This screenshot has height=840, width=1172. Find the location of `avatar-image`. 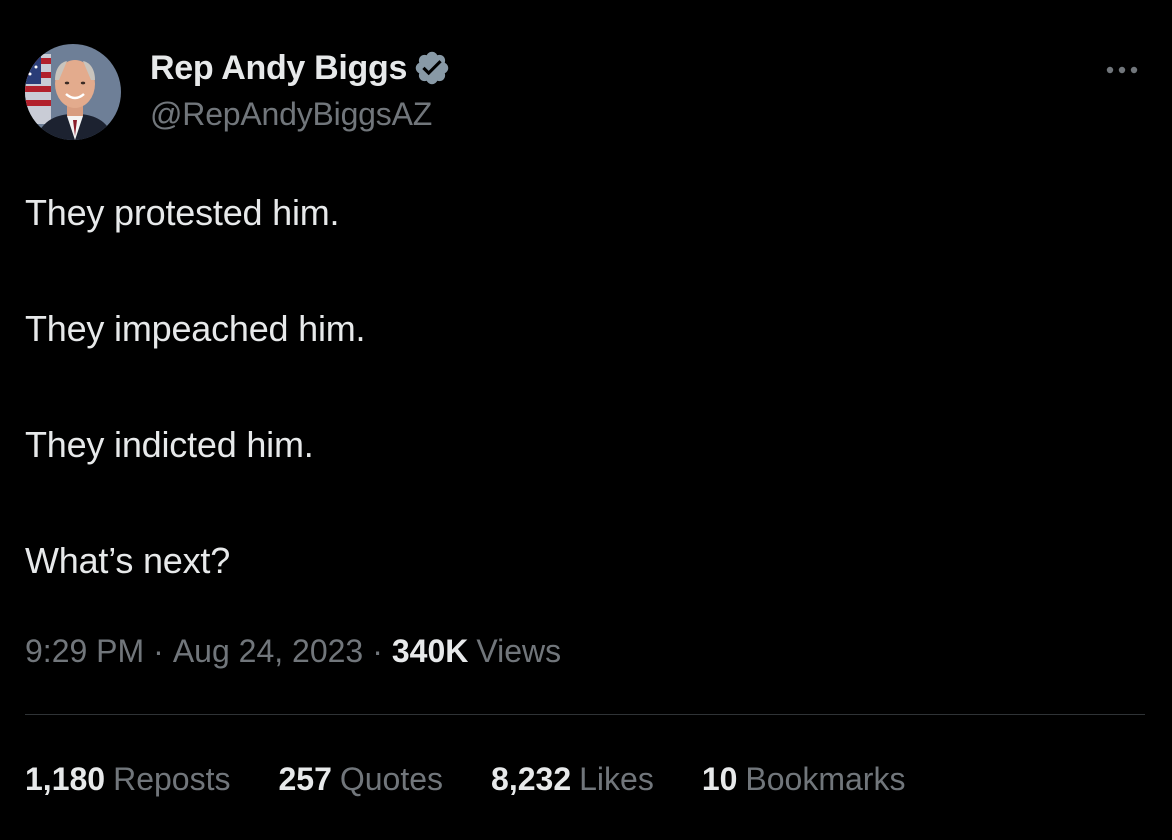

avatar-image is located at coordinates (73, 92).